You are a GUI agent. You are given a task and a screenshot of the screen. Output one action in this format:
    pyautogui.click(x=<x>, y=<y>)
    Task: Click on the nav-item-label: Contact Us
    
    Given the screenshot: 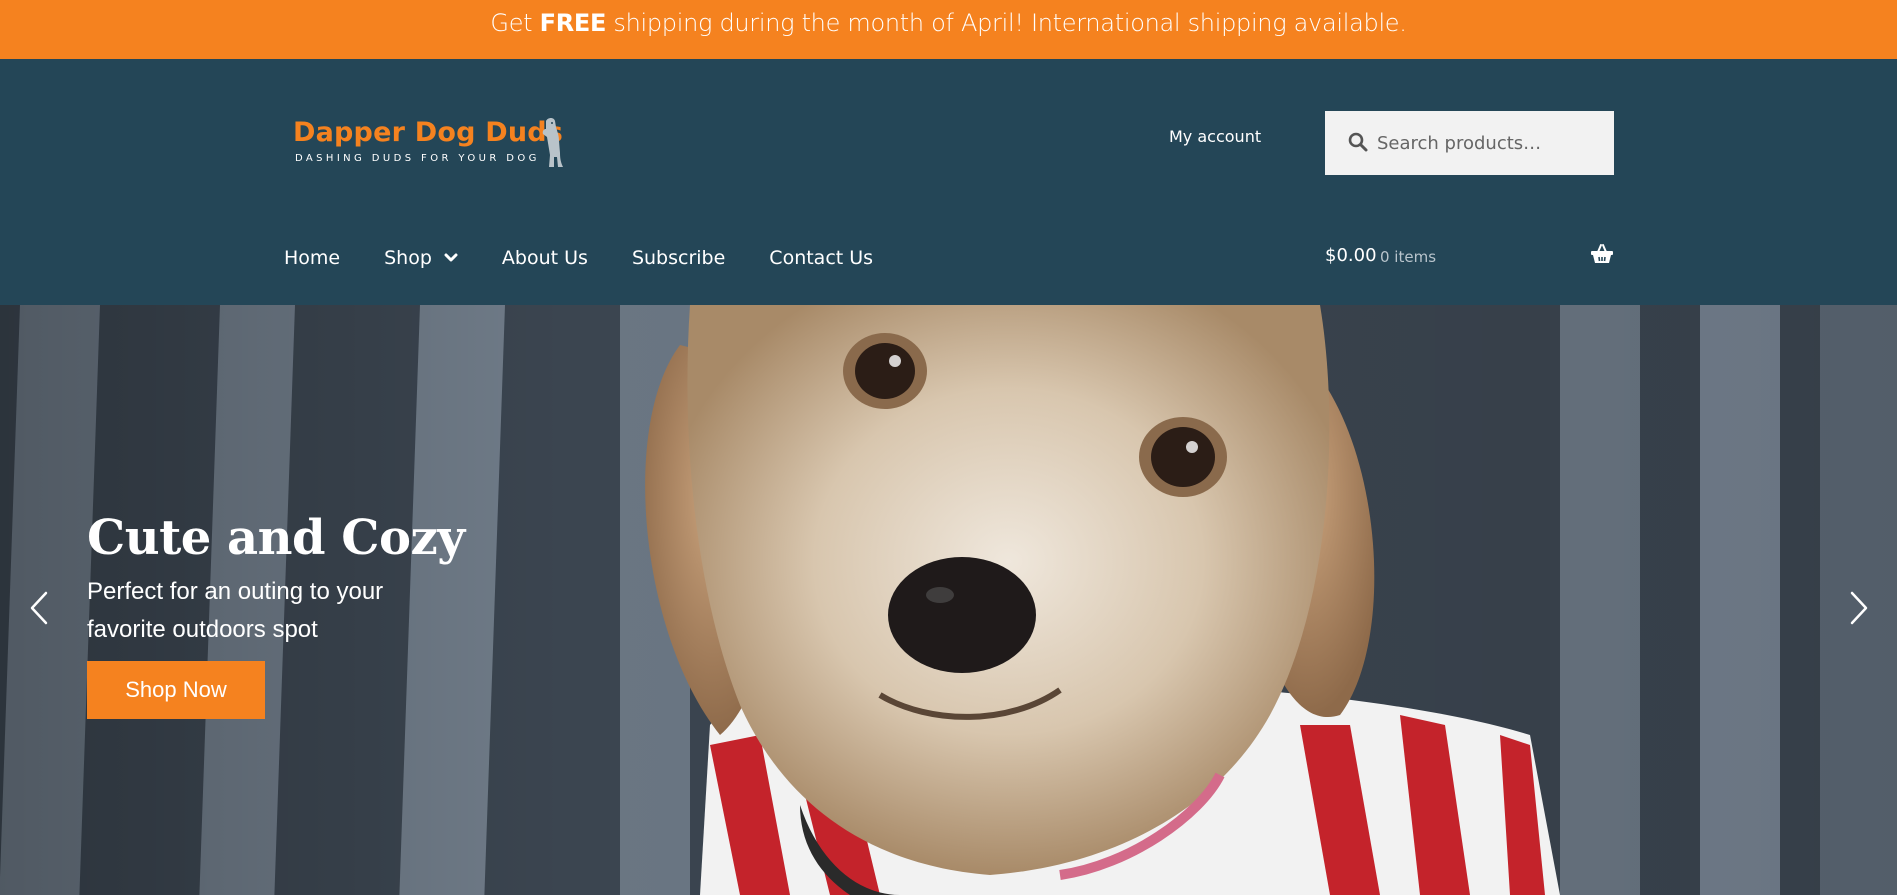 What is the action you would take?
    pyautogui.click(x=821, y=258)
    